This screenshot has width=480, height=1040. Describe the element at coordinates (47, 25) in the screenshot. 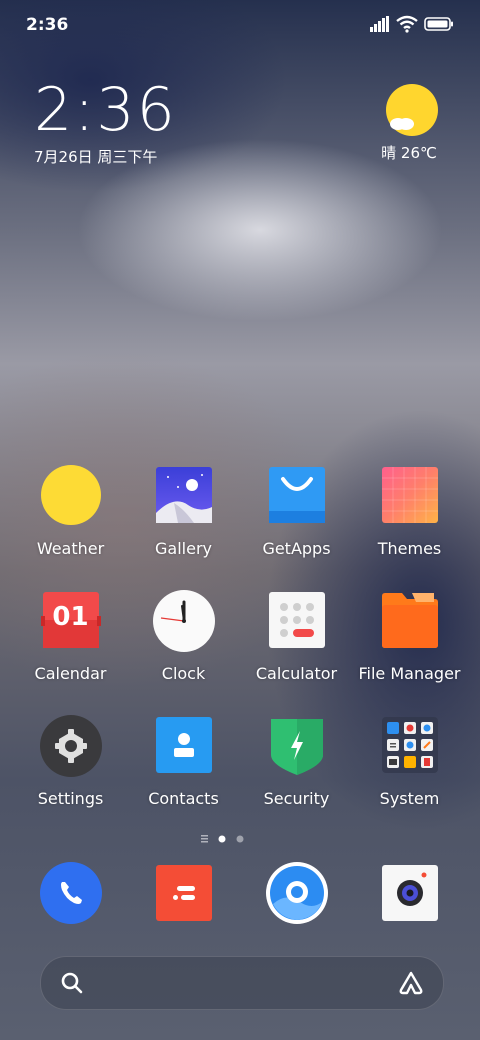

I see `status-time: 2:36` at that location.